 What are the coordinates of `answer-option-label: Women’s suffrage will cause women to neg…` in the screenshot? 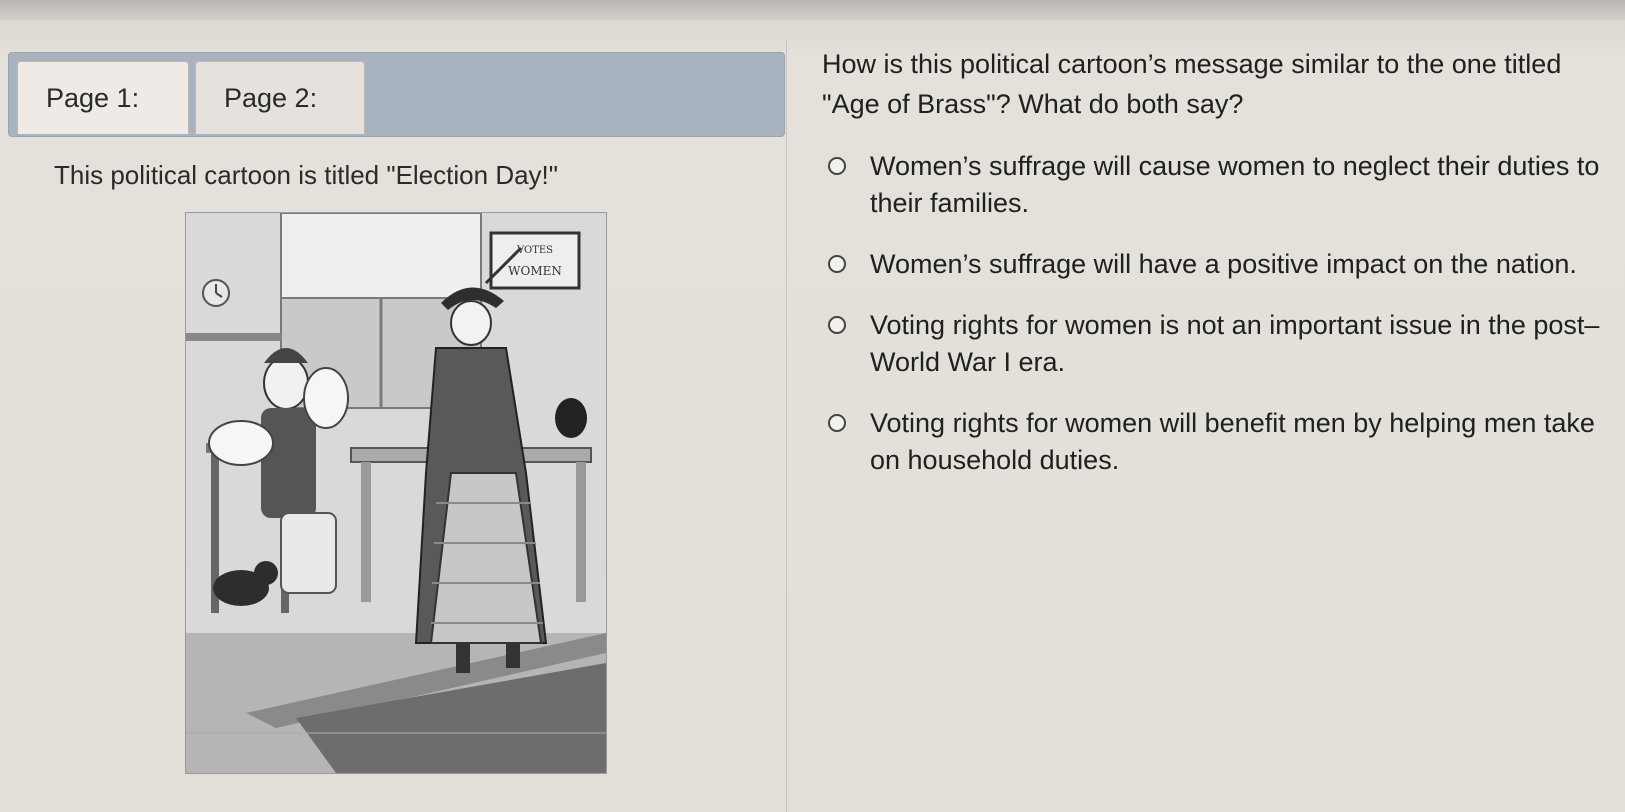 It's located at (1235, 184).